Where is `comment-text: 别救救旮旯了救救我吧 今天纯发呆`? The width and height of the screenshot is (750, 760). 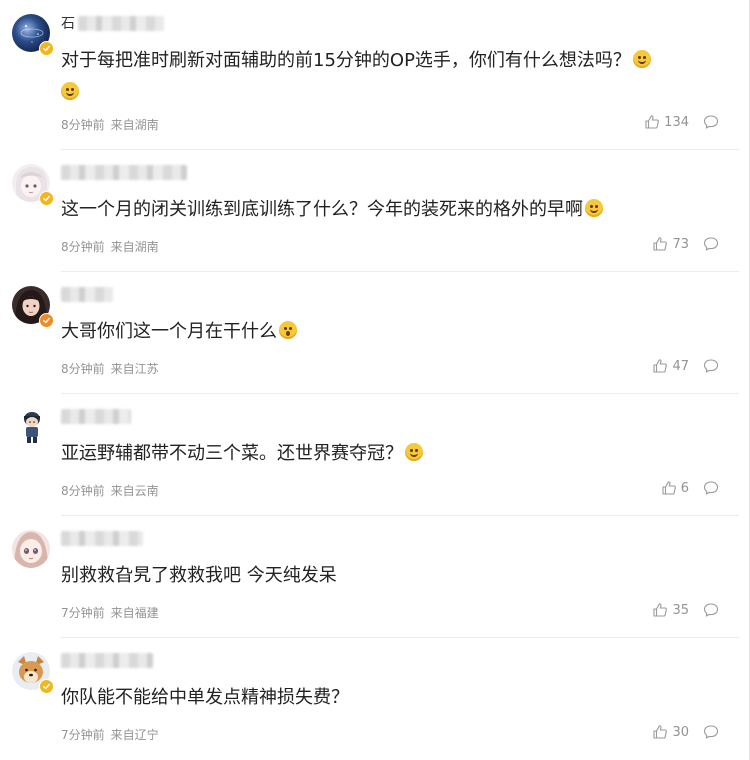
comment-text: 别救救旮旯了救救我吧 今天纯发呆 is located at coordinates (395, 576).